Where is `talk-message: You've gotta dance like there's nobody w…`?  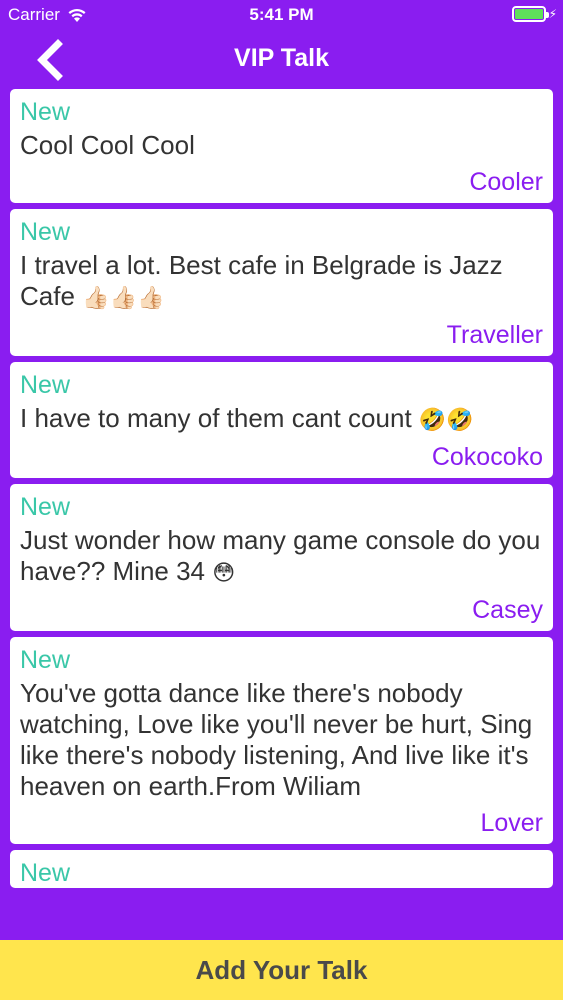 talk-message: You've gotta dance like there's nobody w… is located at coordinates (276, 739).